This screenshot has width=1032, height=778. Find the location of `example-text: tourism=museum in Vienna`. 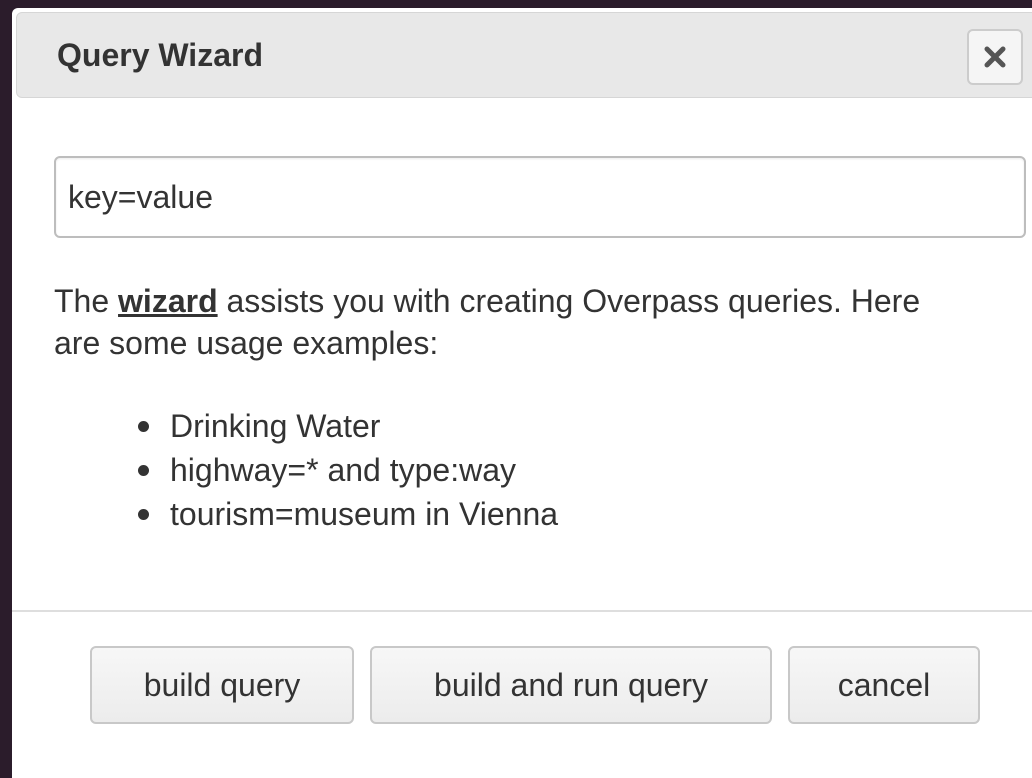

example-text: tourism=museum in Vienna is located at coordinates (364, 514).